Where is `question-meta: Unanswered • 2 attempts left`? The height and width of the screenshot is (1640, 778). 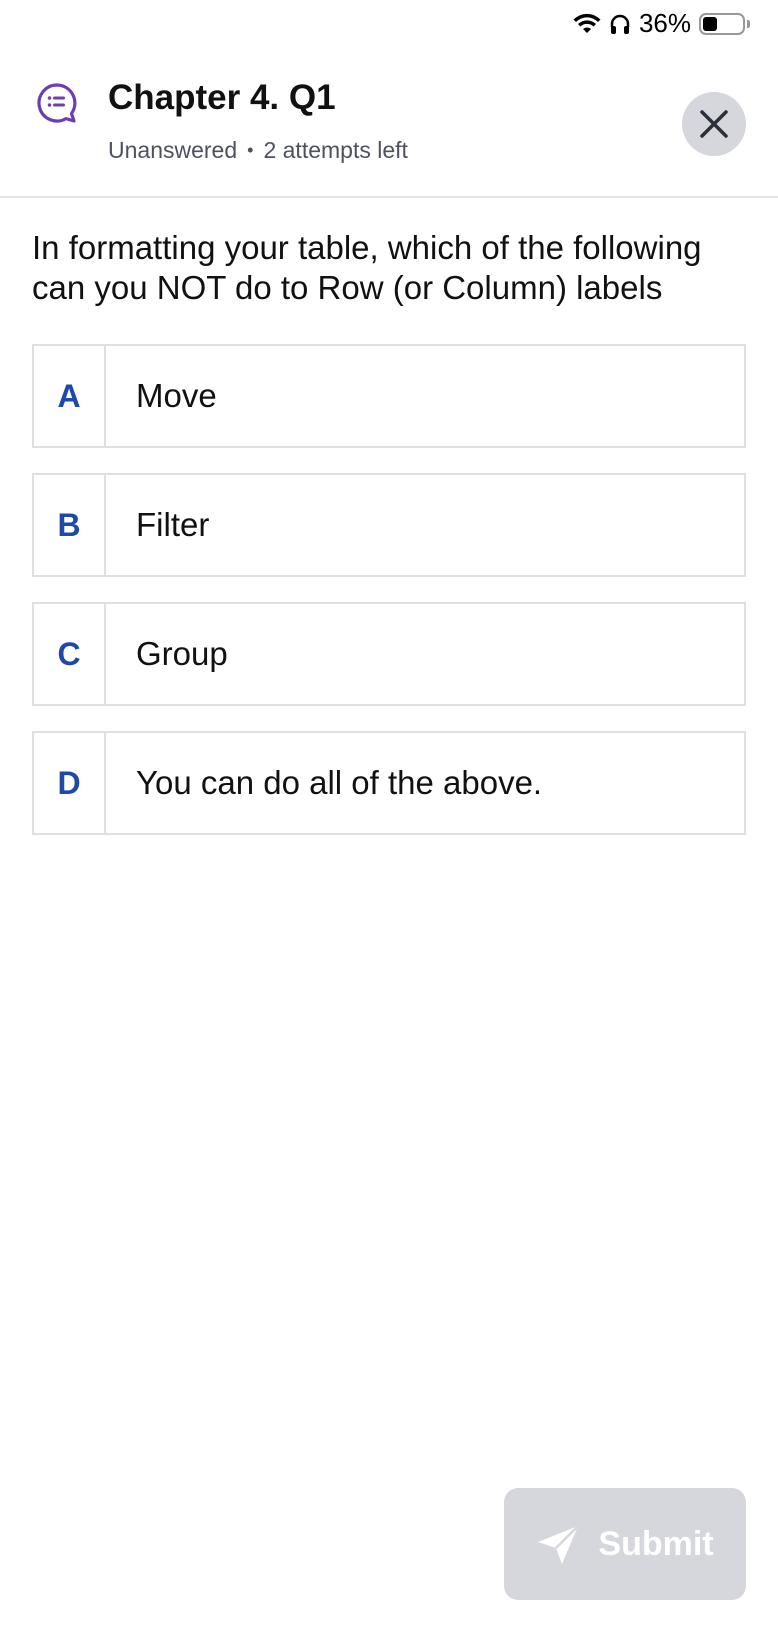 question-meta: Unanswered • 2 attempts left is located at coordinates (258, 150).